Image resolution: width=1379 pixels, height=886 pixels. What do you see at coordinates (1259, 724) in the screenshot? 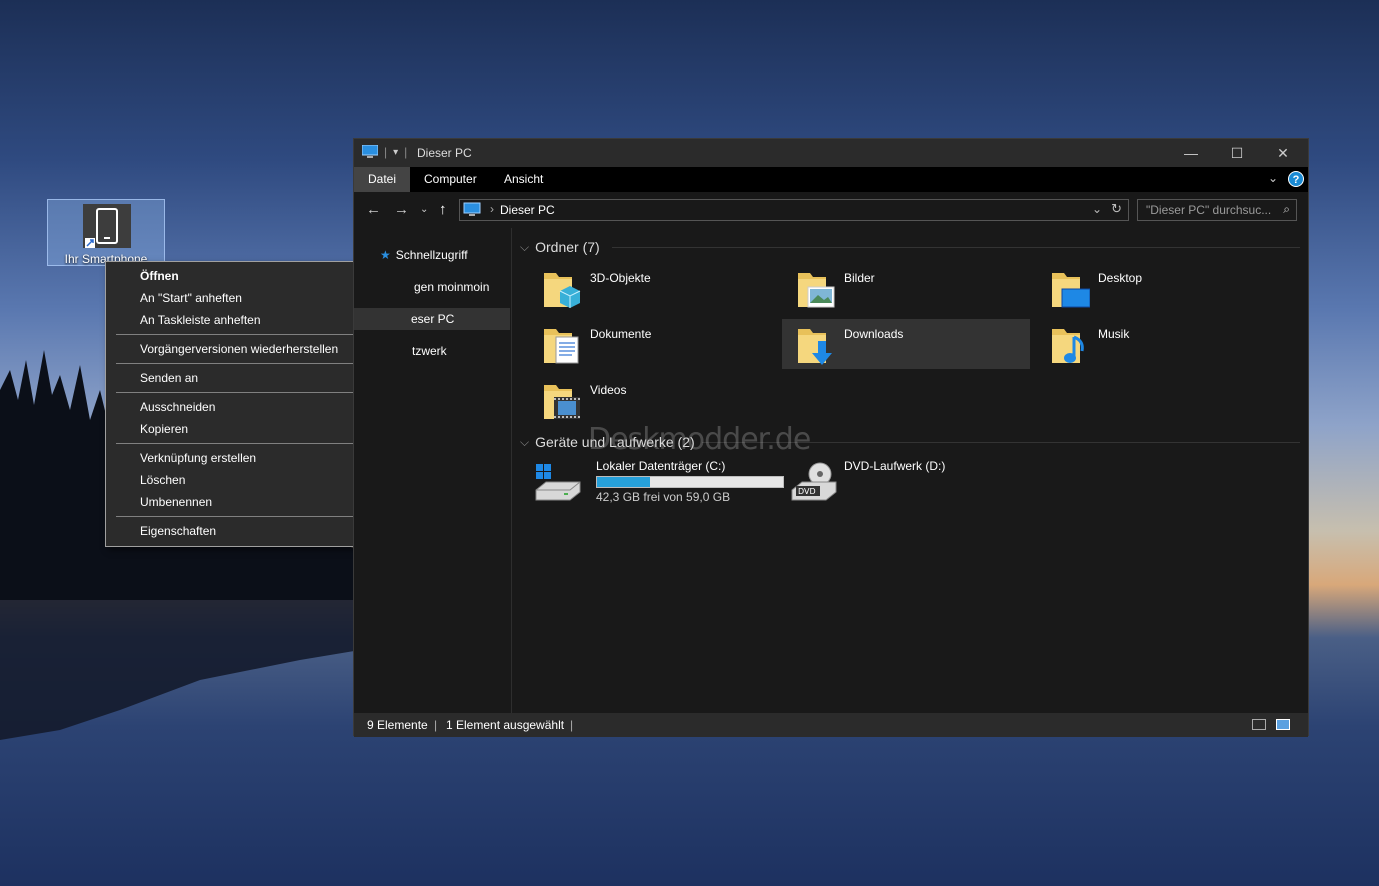
I see `details-view-icon` at bounding box center [1259, 724].